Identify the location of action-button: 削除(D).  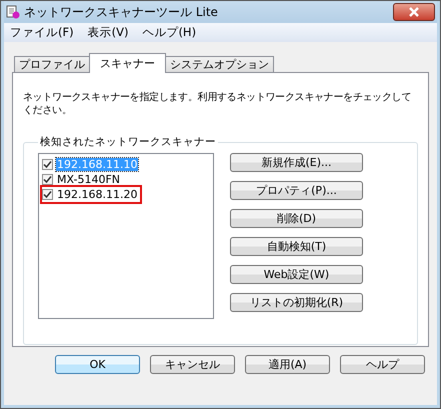
(296, 218).